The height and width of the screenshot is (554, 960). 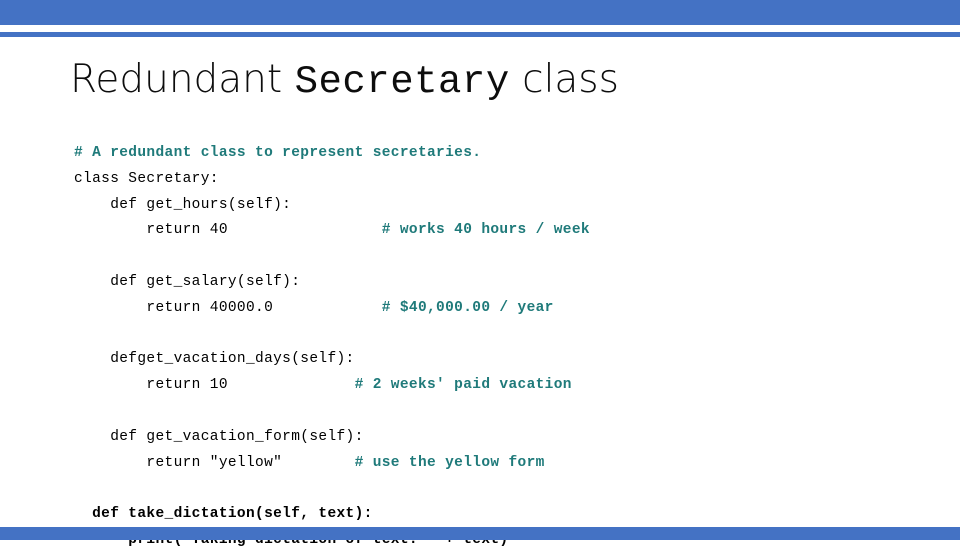 I want to click on bottom-accent-bar, so click(x=480, y=533).